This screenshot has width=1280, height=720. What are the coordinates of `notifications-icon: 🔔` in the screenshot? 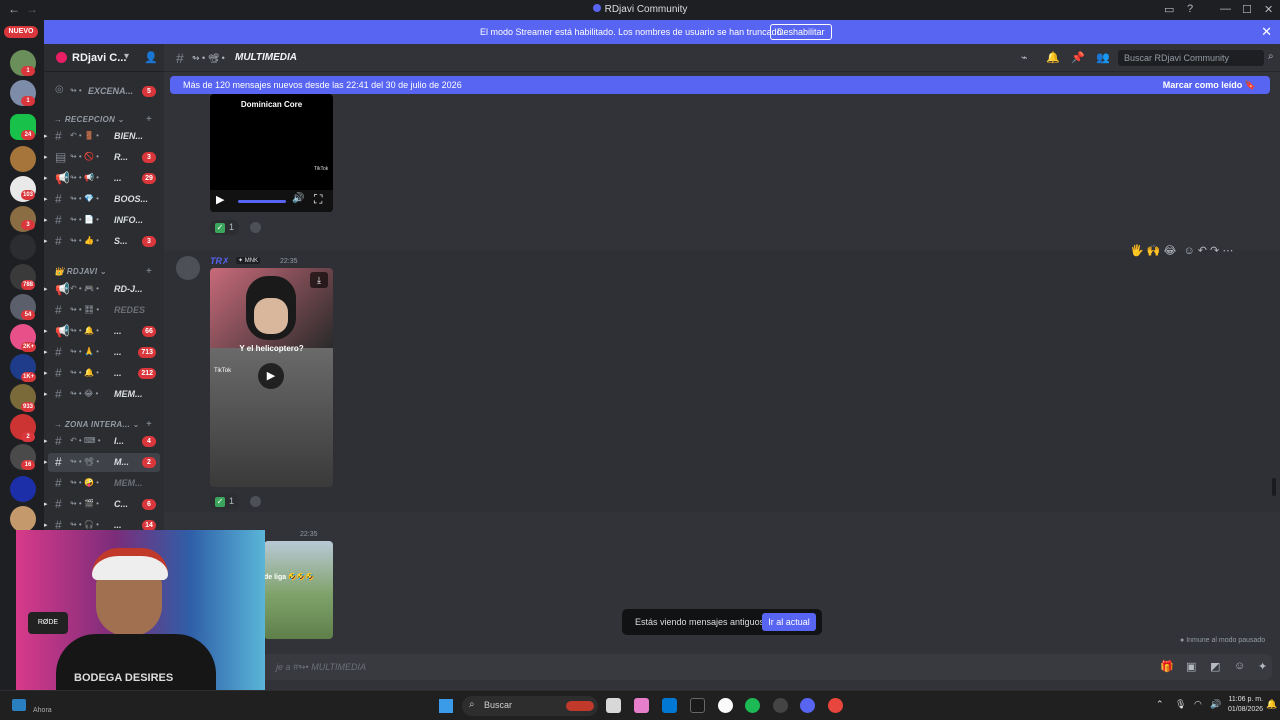 It's located at (1271, 704).